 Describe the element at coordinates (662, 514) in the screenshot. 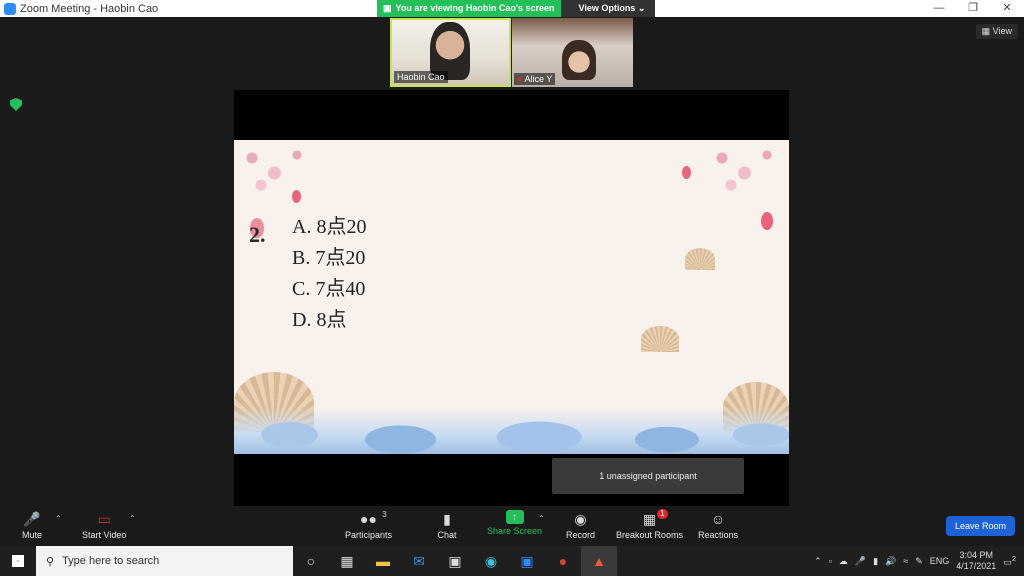

I see `breakout-badge: 1` at that location.